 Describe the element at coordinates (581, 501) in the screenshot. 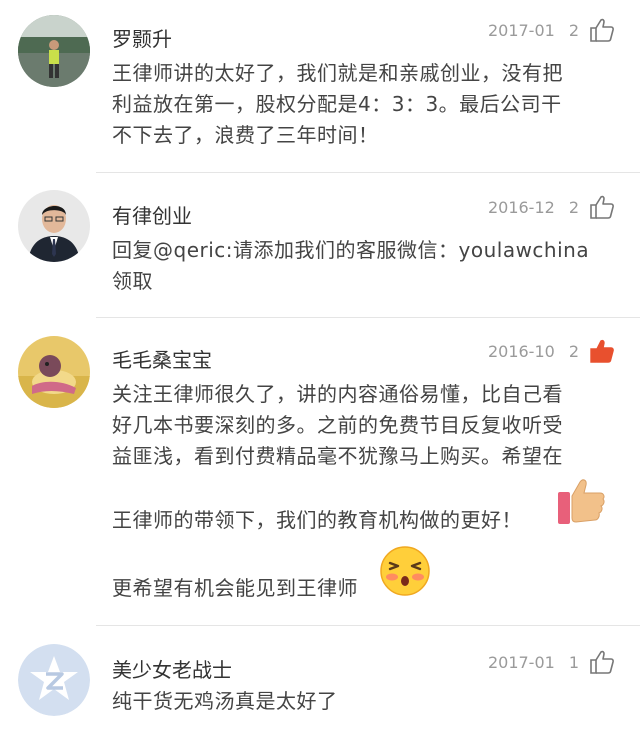

I see `thumbs-up-emoji-icon` at that location.